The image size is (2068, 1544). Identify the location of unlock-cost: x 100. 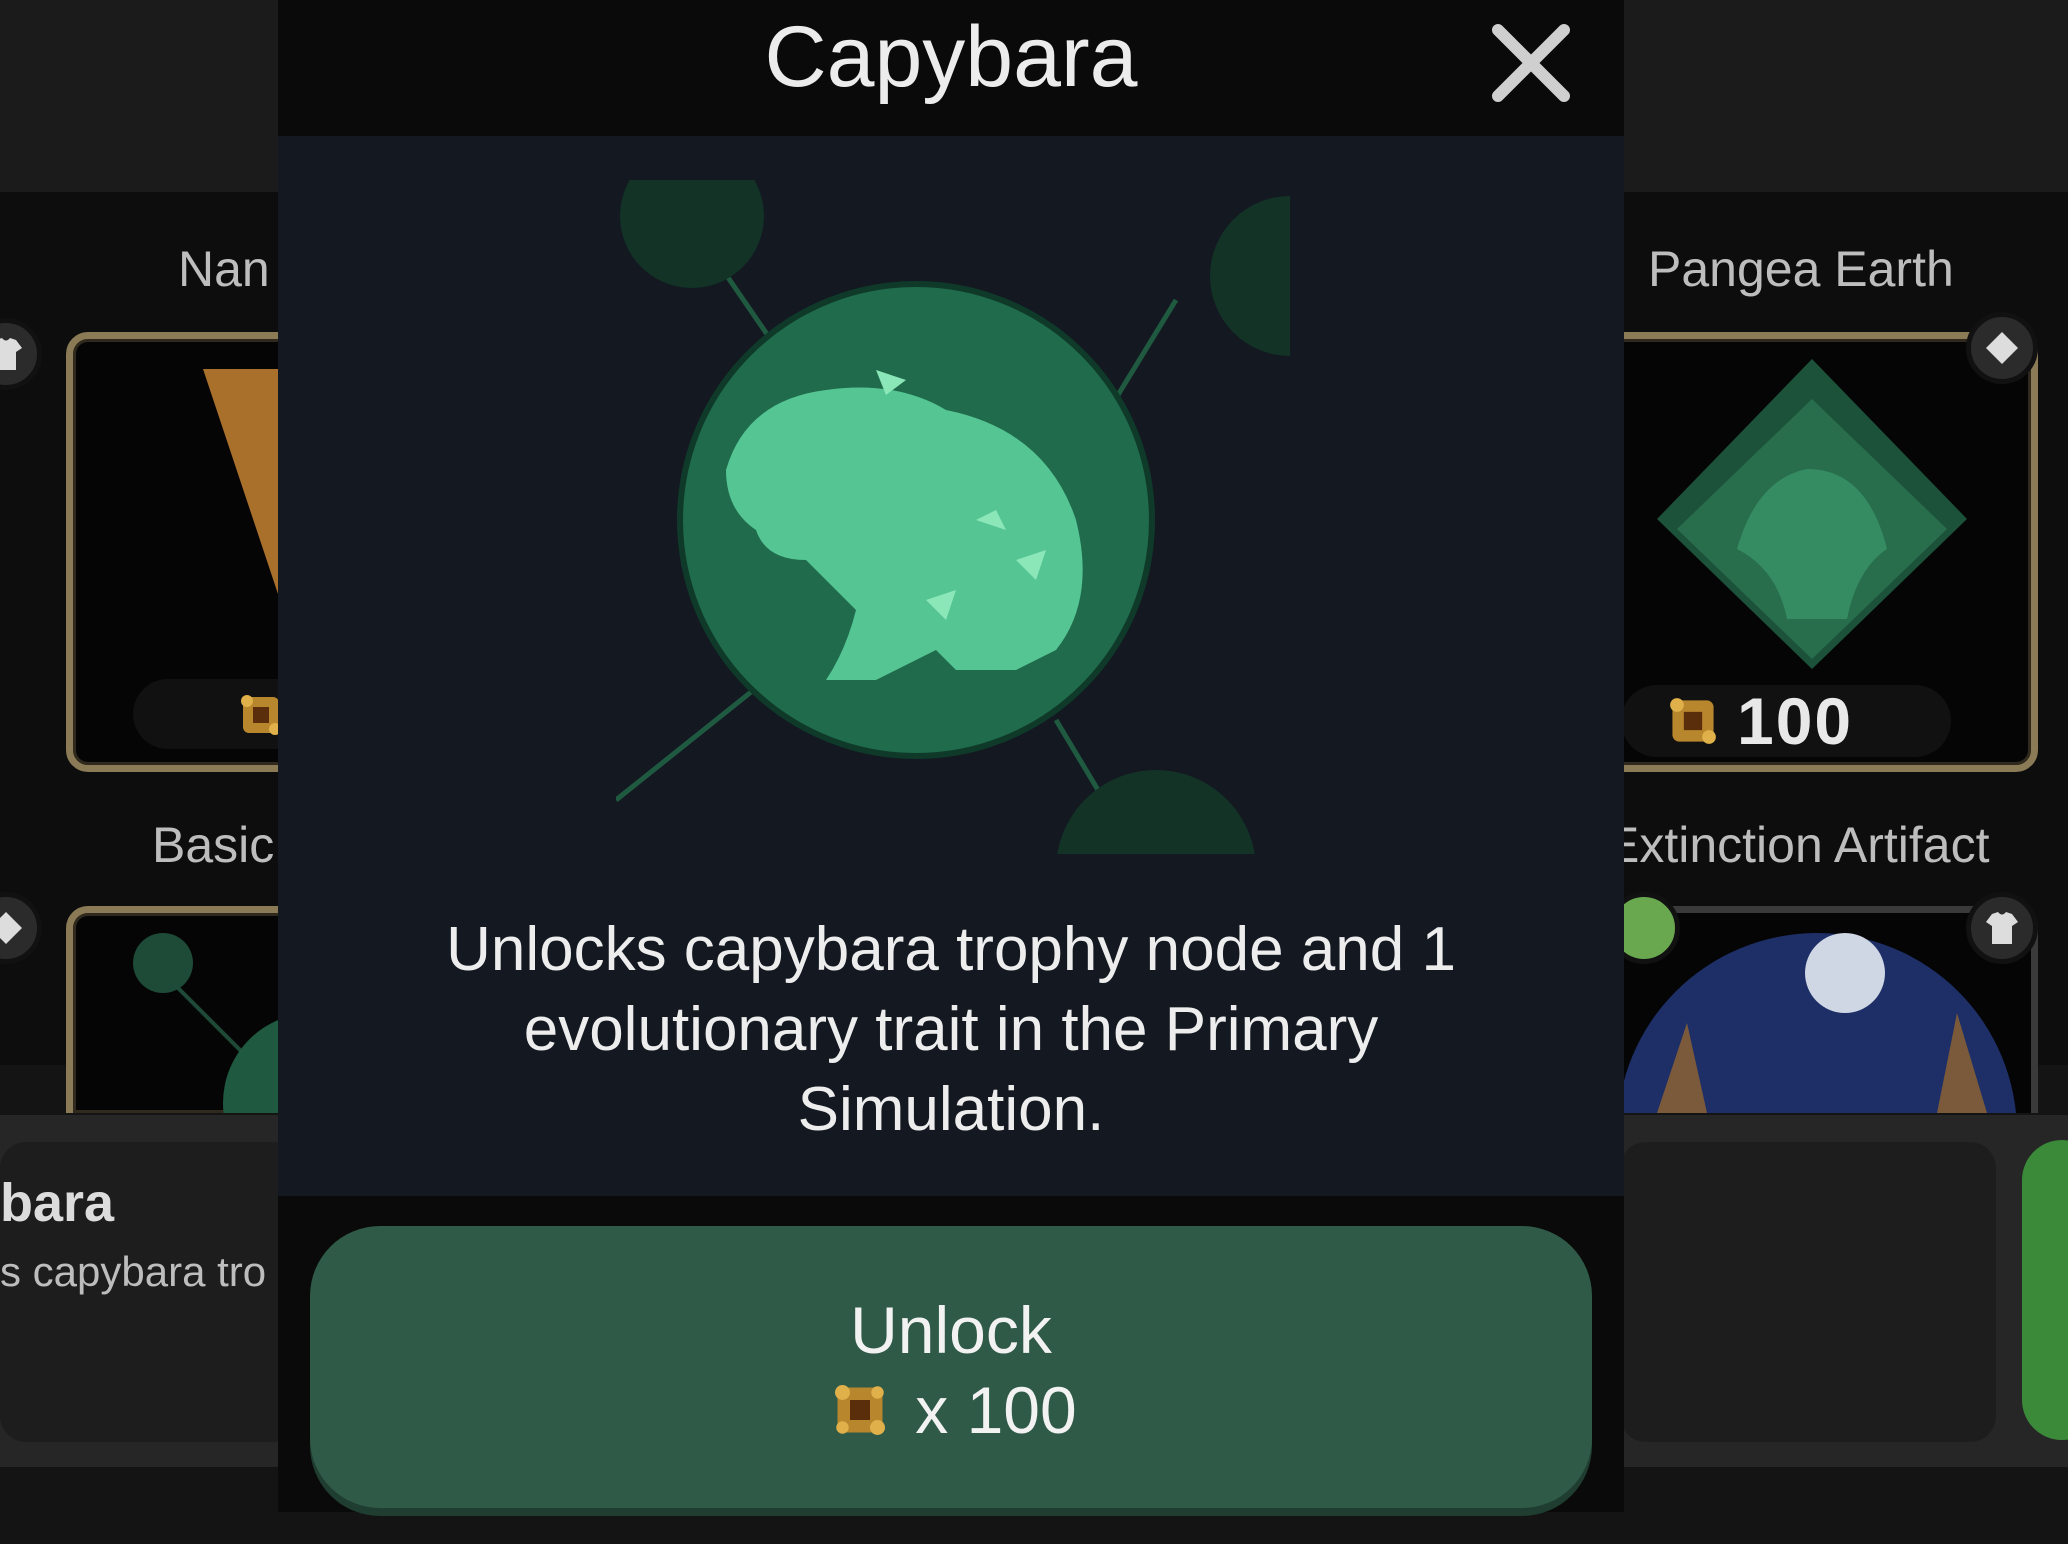
(951, 1410).